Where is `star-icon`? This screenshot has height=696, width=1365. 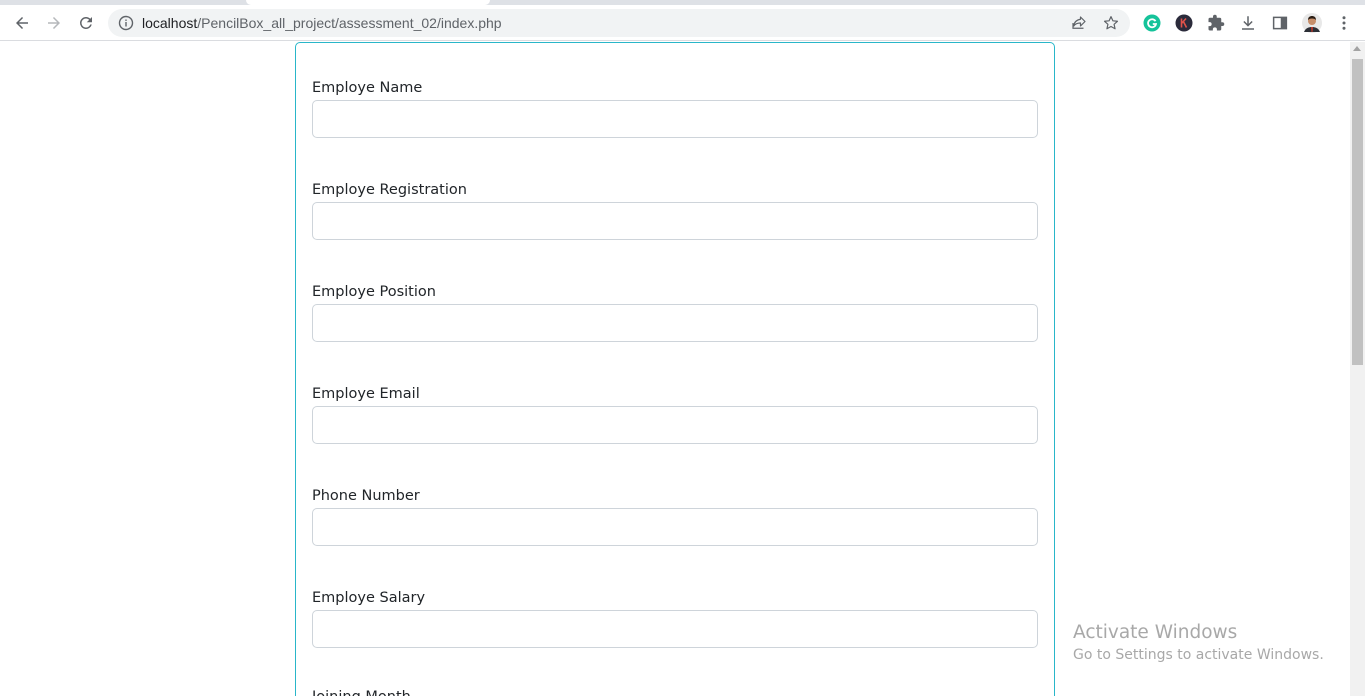
star-icon is located at coordinates (1111, 23).